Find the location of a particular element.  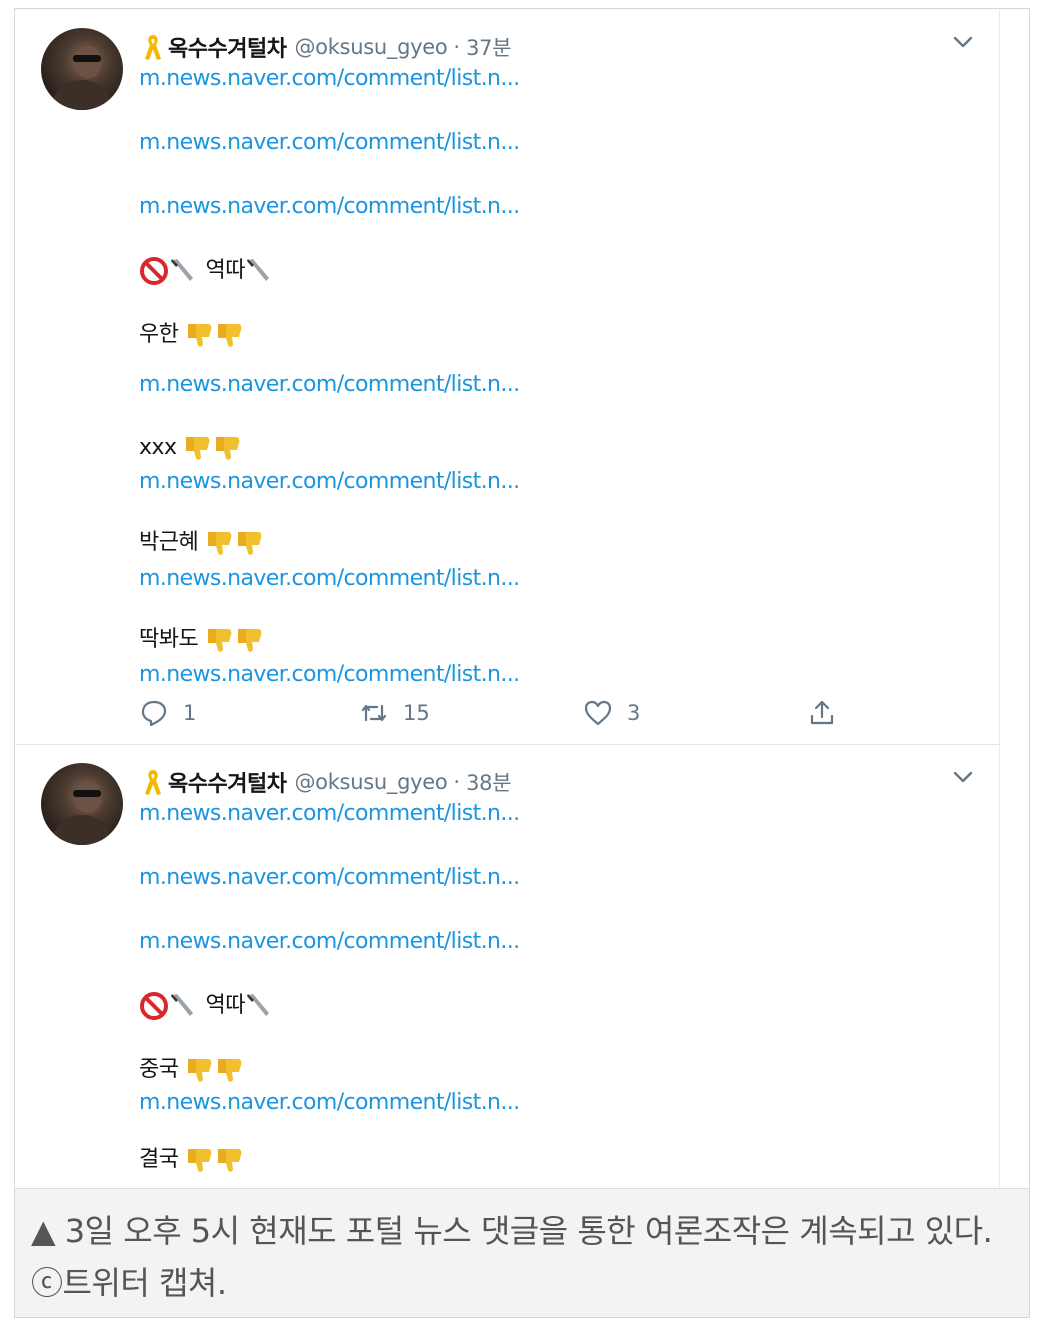

tweet-word: xxx is located at coordinates (158, 447).